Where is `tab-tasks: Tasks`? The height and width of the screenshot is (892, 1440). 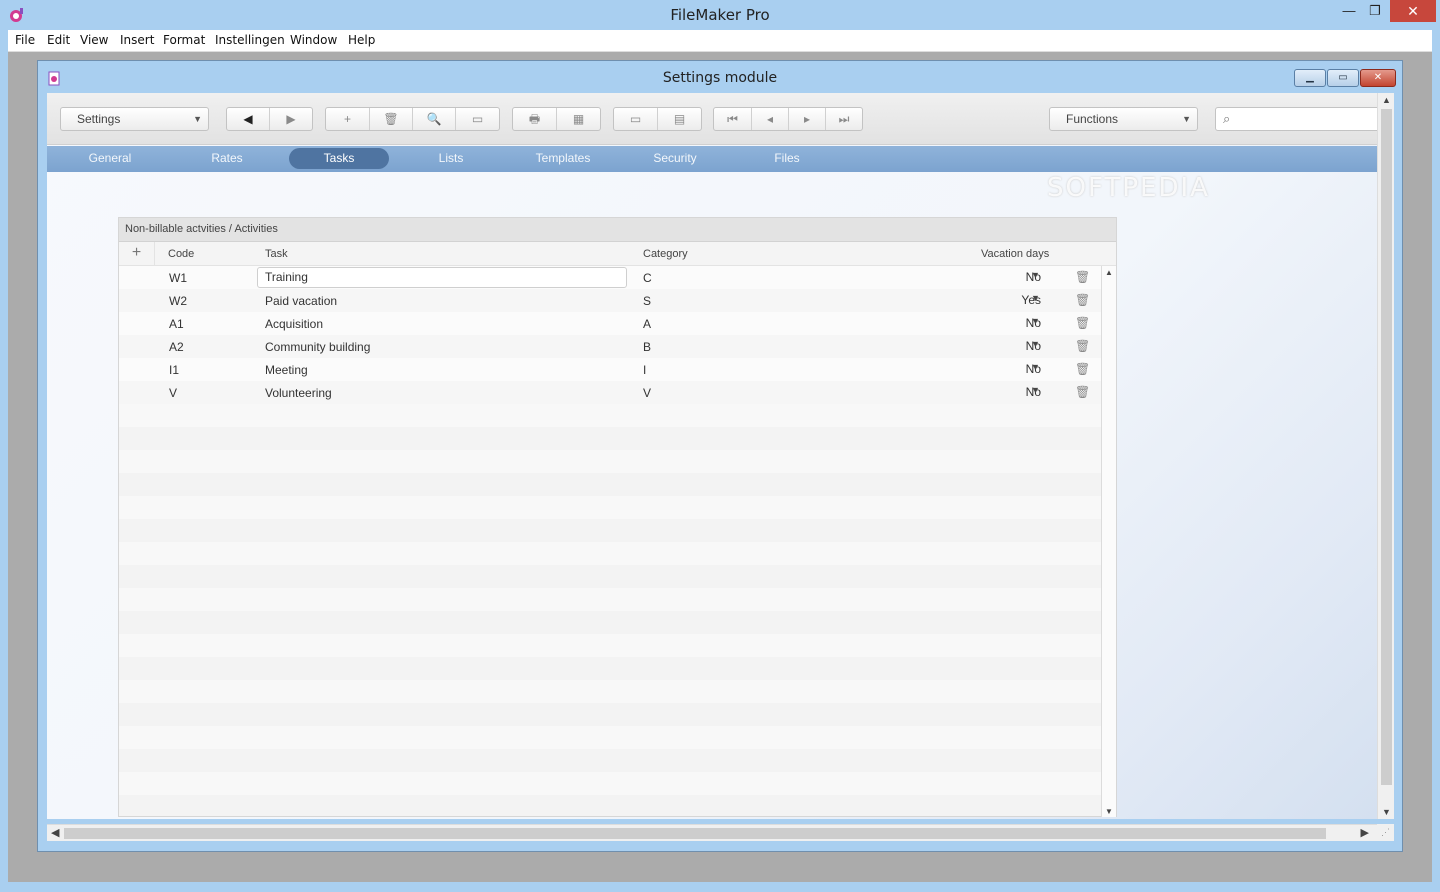
tab-tasks: Tasks is located at coordinates (339, 158).